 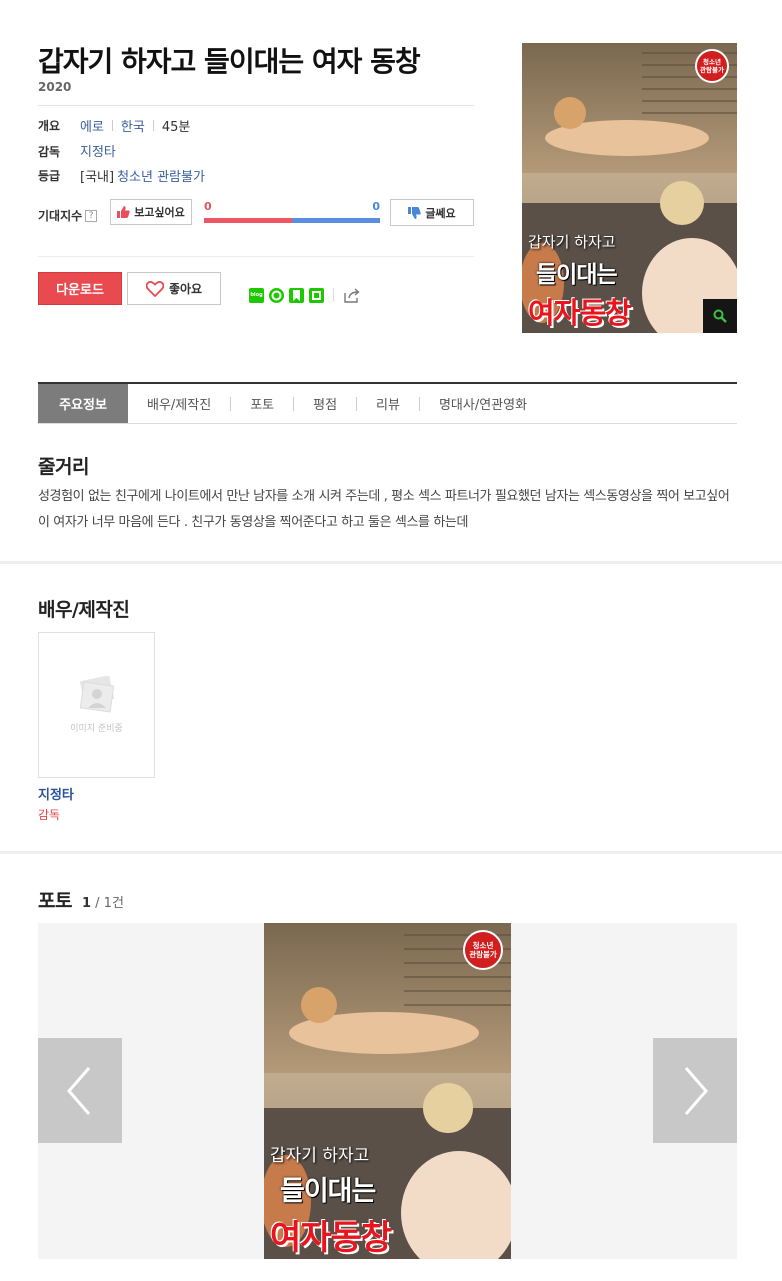 I want to click on band-share-icon, so click(x=276, y=295).